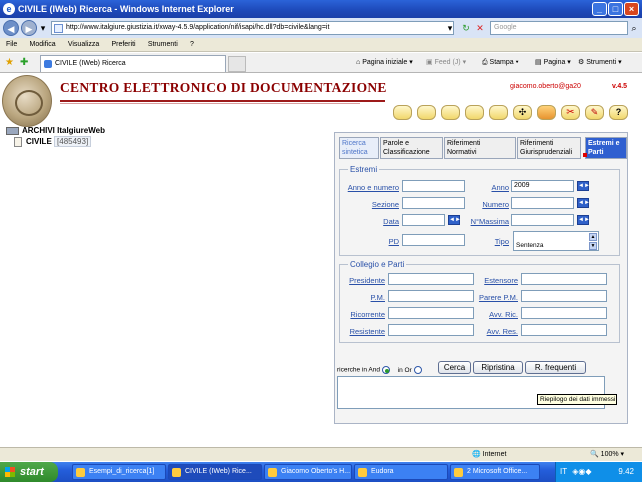  Describe the element at coordinates (485, 221) in the screenshot. I see `label-massima: N°Massima` at that location.